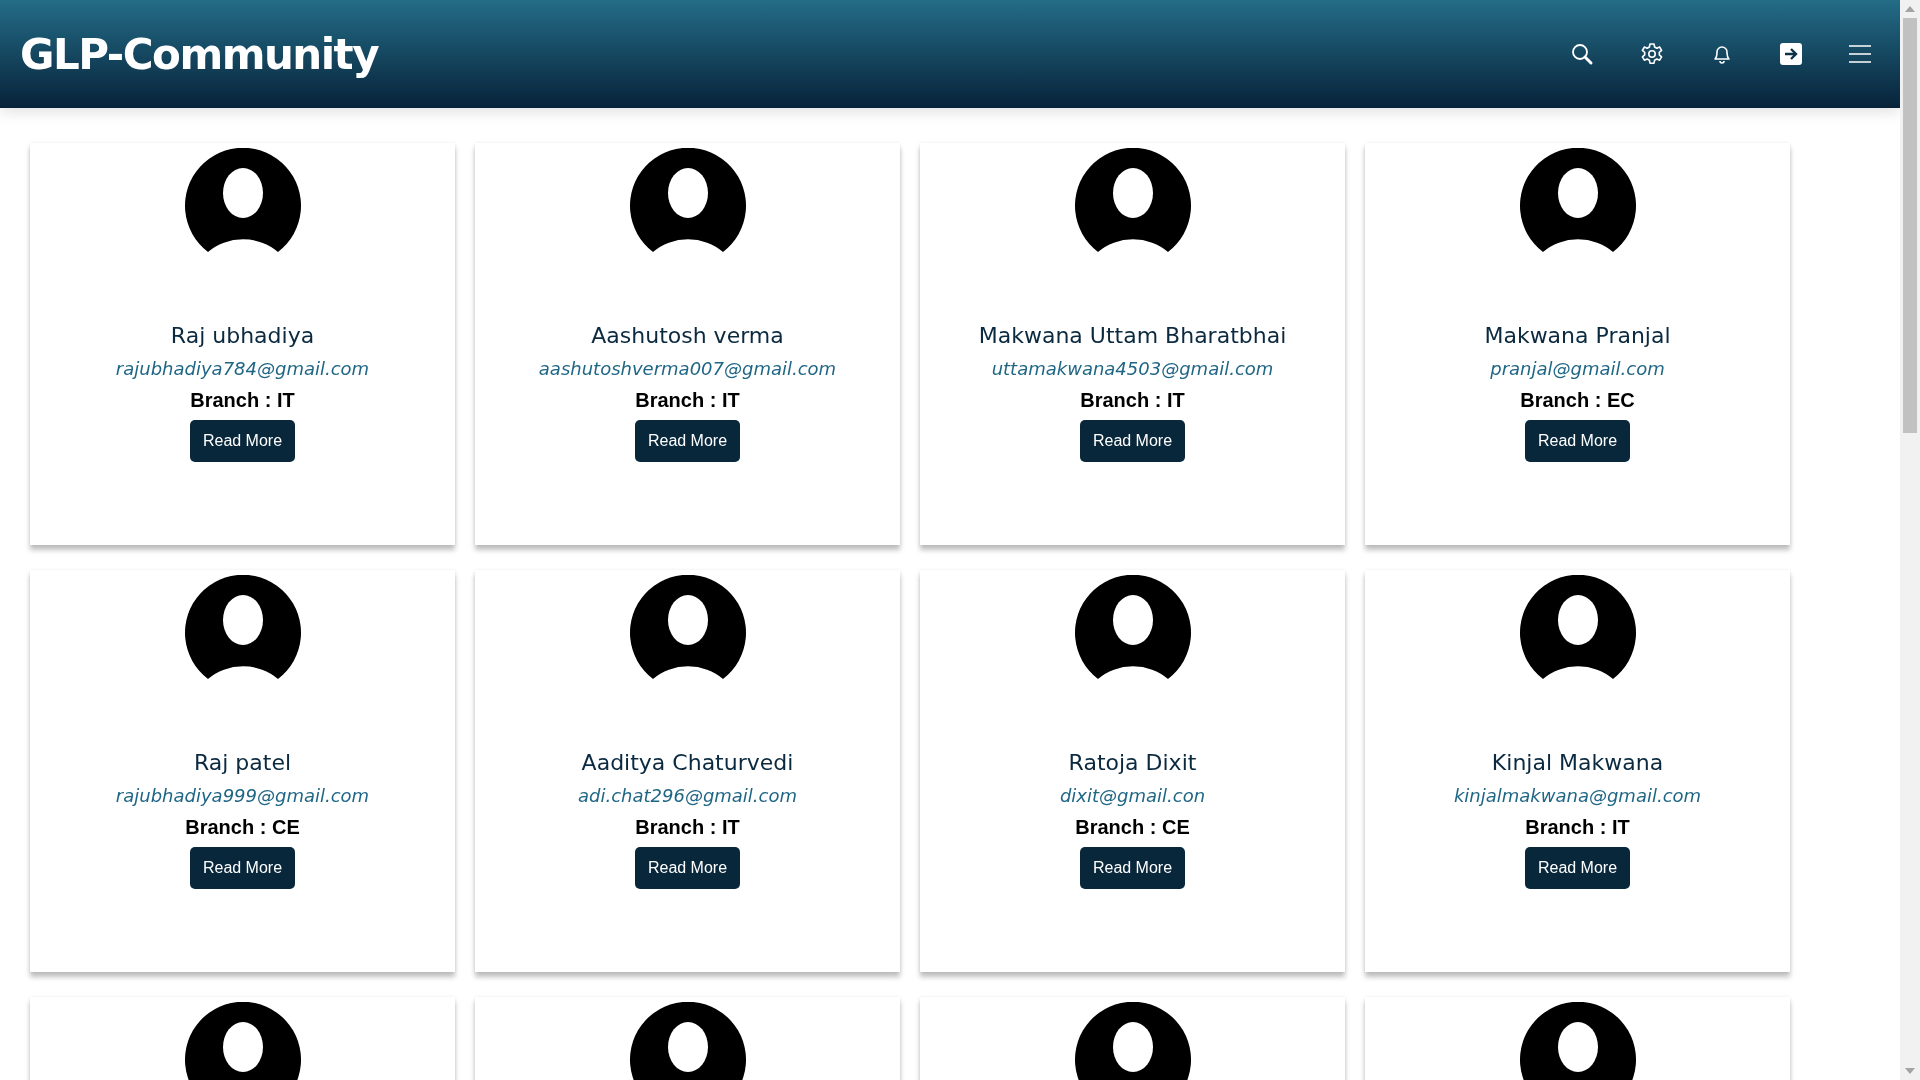 This screenshot has width=1920, height=1080. Describe the element at coordinates (1910, 225) in the screenshot. I see `scrollbar-thumb` at that location.